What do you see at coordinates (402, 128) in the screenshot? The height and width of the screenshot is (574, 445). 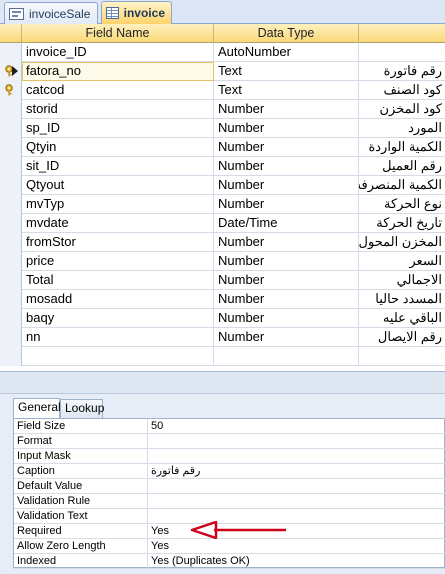 I see `description-cell: المورد` at bounding box center [402, 128].